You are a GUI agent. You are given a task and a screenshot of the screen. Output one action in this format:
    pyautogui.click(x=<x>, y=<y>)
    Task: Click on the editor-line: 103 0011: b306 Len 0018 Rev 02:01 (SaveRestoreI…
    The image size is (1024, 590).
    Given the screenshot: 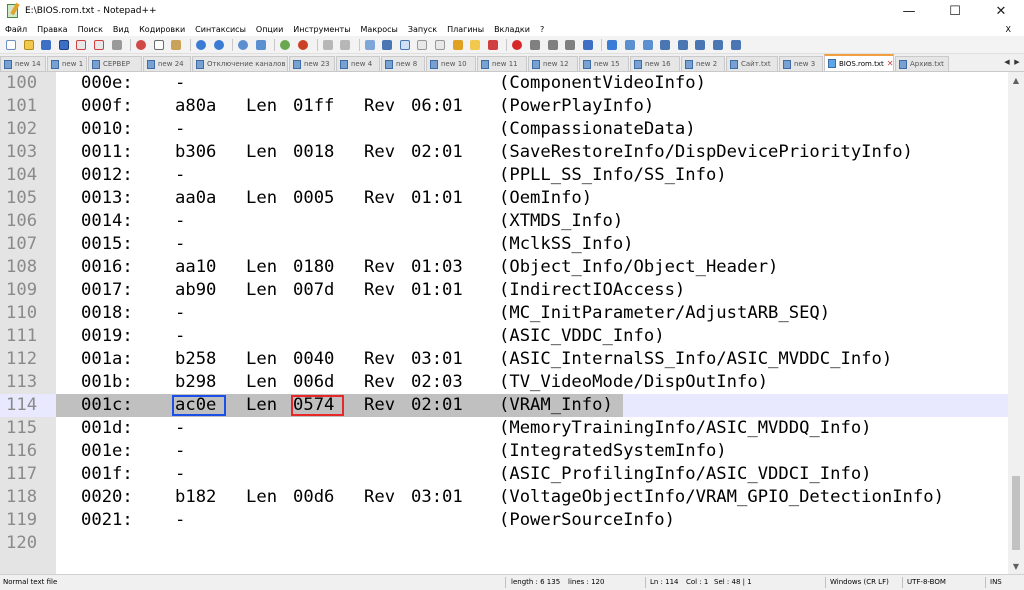 What is the action you would take?
    pyautogui.click(x=504, y=152)
    